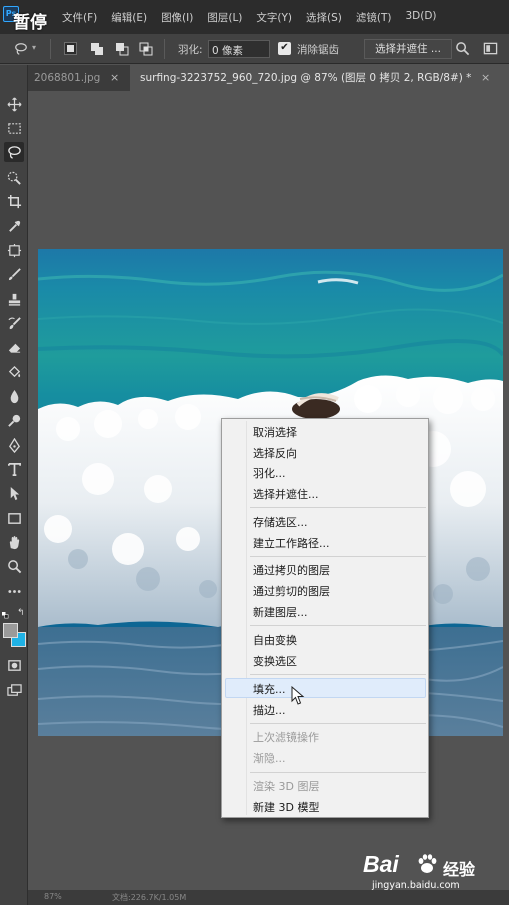 The height and width of the screenshot is (905, 509). Describe the element at coordinates (275, 453) in the screenshot. I see `menu-item-select-inverse: 选择反向` at that location.